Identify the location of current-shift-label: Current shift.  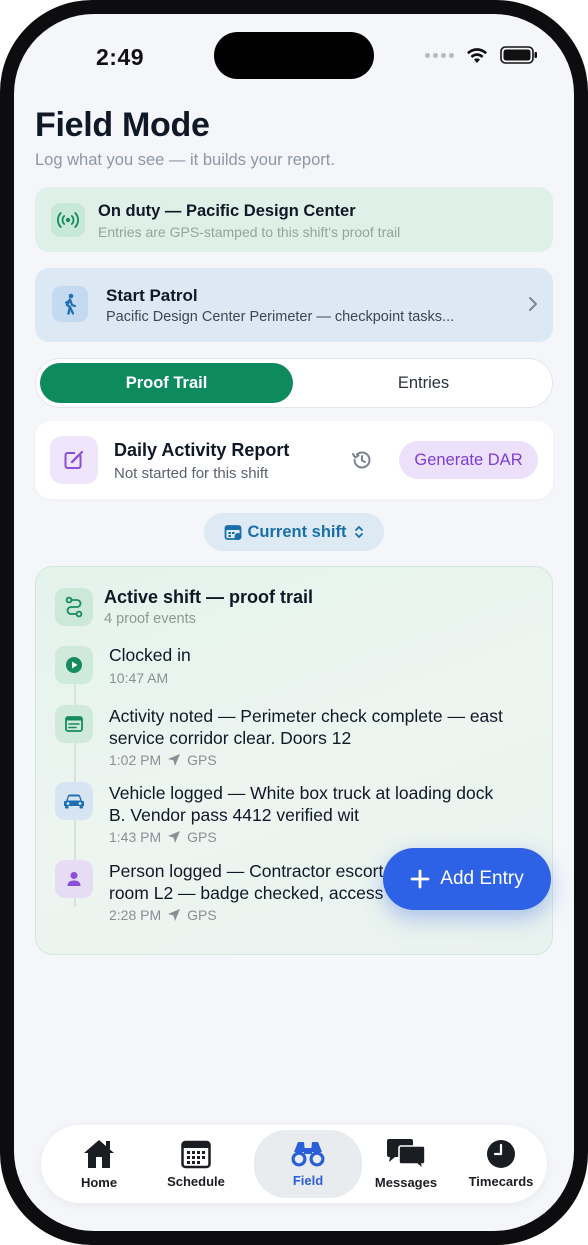
(297, 531).